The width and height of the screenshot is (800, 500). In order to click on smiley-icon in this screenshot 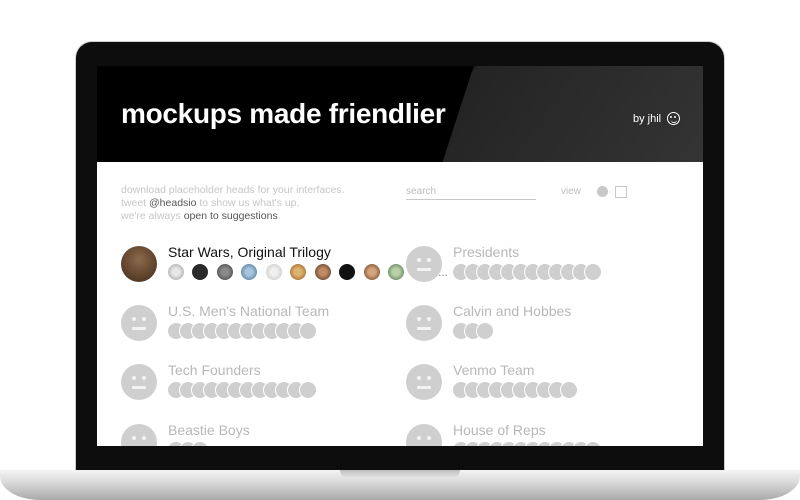, I will do `click(673, 118)`.